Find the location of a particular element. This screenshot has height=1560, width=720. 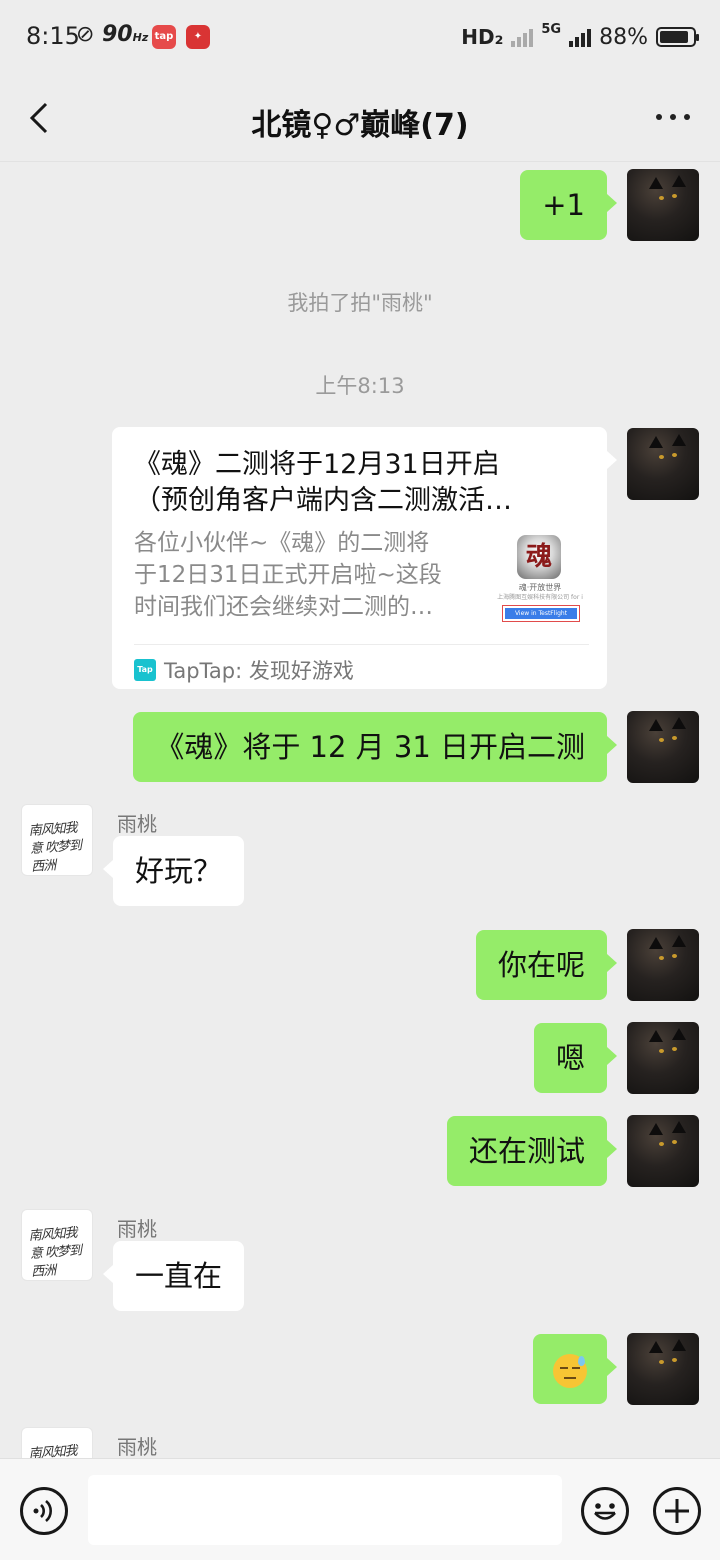

more-options-icon is located at coordinates (673, 117).